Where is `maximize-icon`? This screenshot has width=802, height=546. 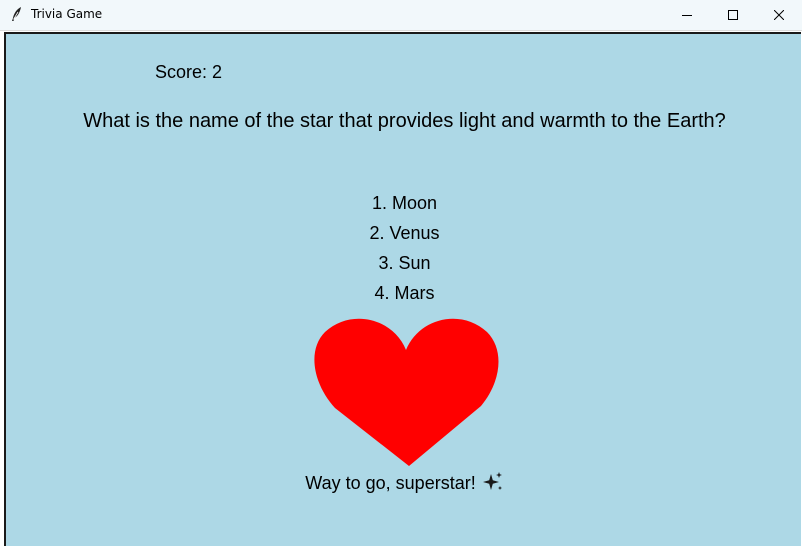
maximize-icon is located at coordinates (733, 15).